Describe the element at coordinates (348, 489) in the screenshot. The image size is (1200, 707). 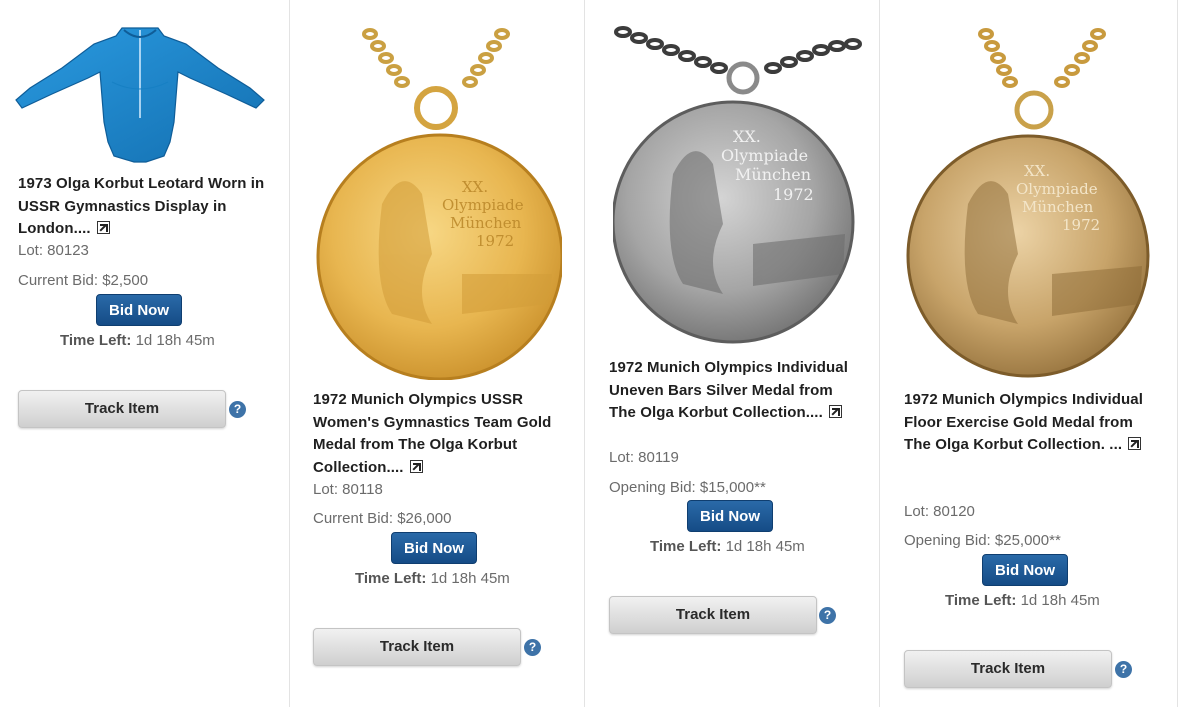
I see `lot-number: Lot: 80118` at that location.